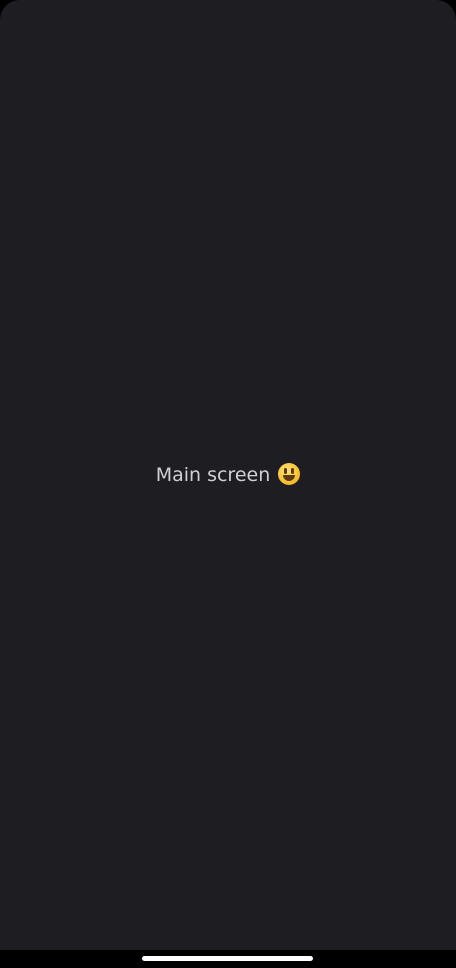 This screenshot has height=968, width=456. What do you see at coordinates (289, 474) in the screenshot?
I see `smiley-face-icon` at bounding box center [289, 474].